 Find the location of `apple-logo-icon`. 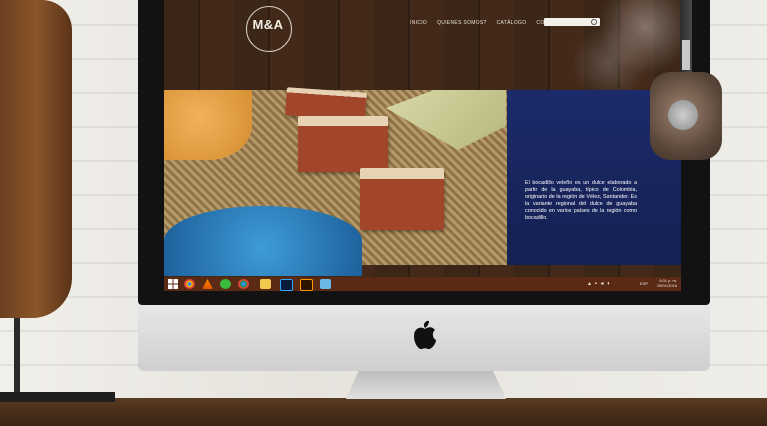

apple-logo-icon is located at coordinates (425, 335).